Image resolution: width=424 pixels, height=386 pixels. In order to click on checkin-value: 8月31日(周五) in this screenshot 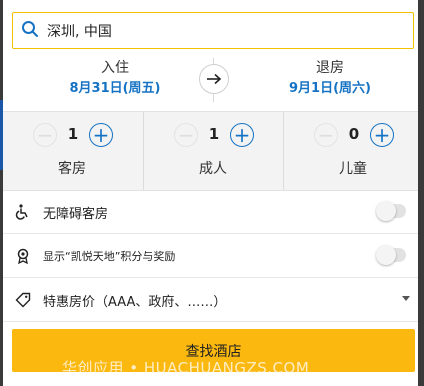, I will do `click(115, 88)`.